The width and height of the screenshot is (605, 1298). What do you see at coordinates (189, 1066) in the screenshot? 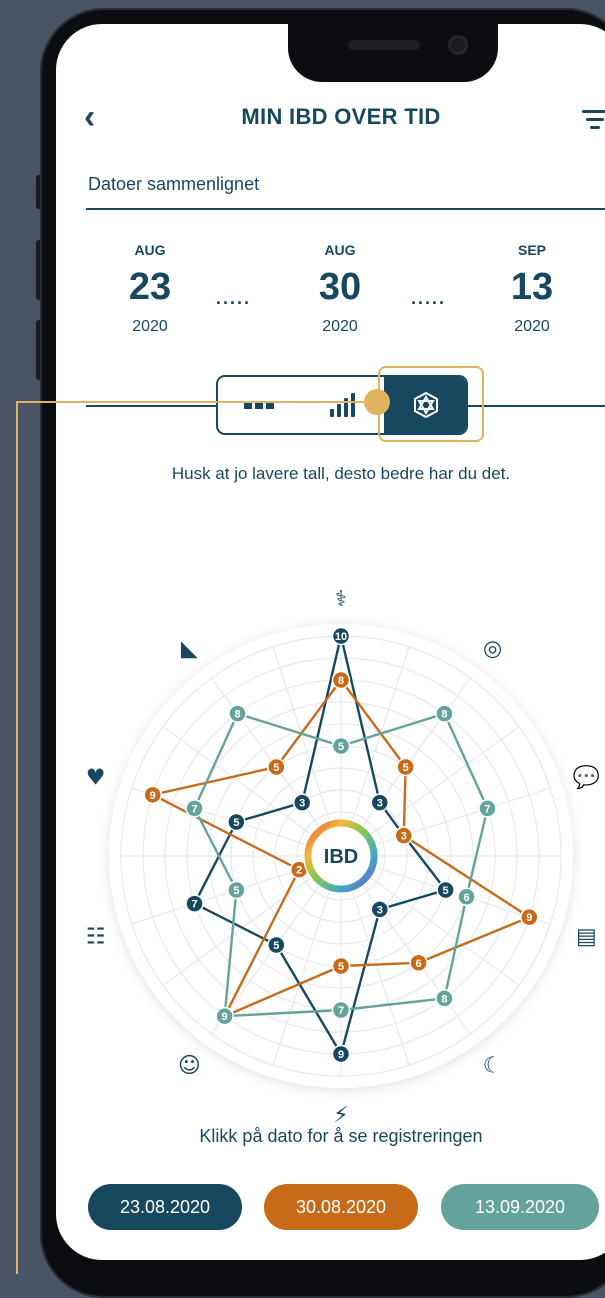
I see `mood-faces-icon: ☺` at bounding box center [189, 1066].